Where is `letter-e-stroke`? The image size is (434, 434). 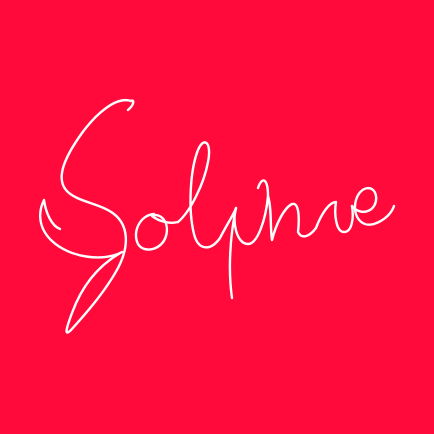 letter-e-stroke is located at coordinates (373, 206).